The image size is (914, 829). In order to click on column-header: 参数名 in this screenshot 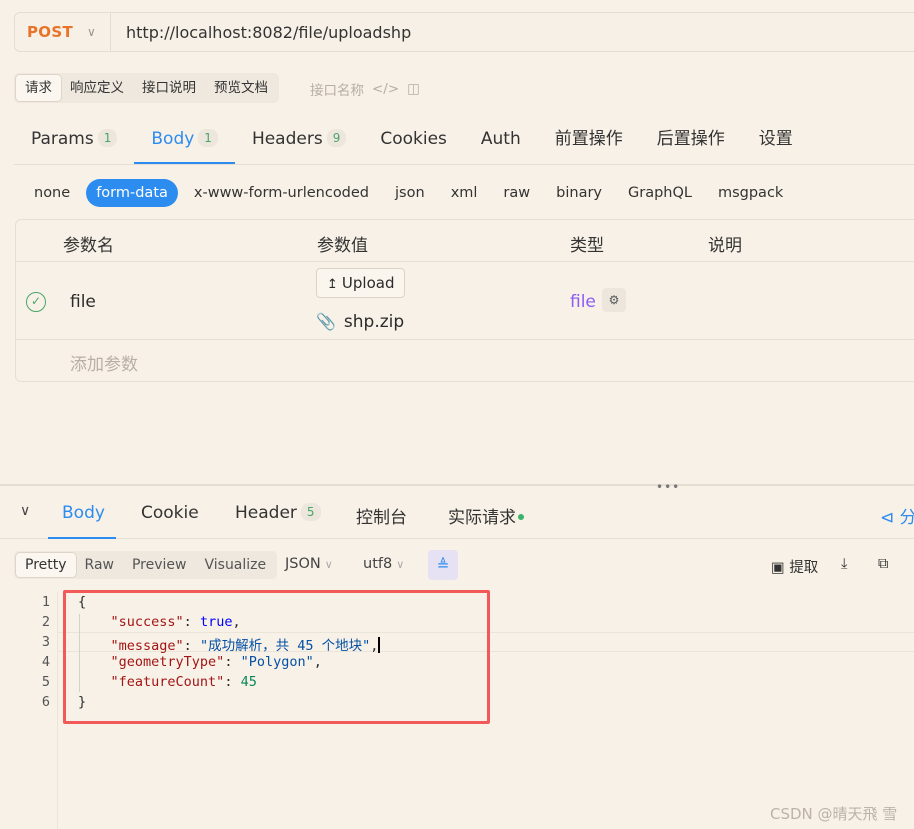, I will do `click(88, 246)`.